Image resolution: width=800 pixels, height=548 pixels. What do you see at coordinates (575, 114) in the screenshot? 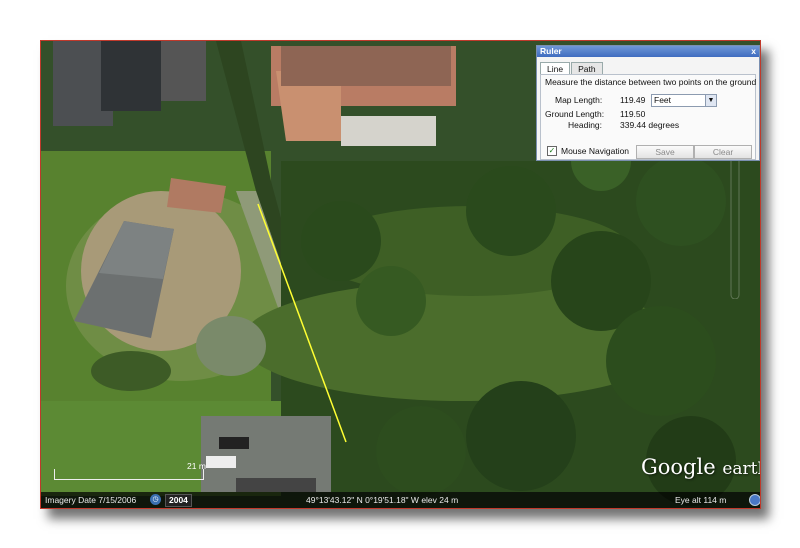
I see `ground-length-label: Ground Length:` at bounding box center [575, 114].